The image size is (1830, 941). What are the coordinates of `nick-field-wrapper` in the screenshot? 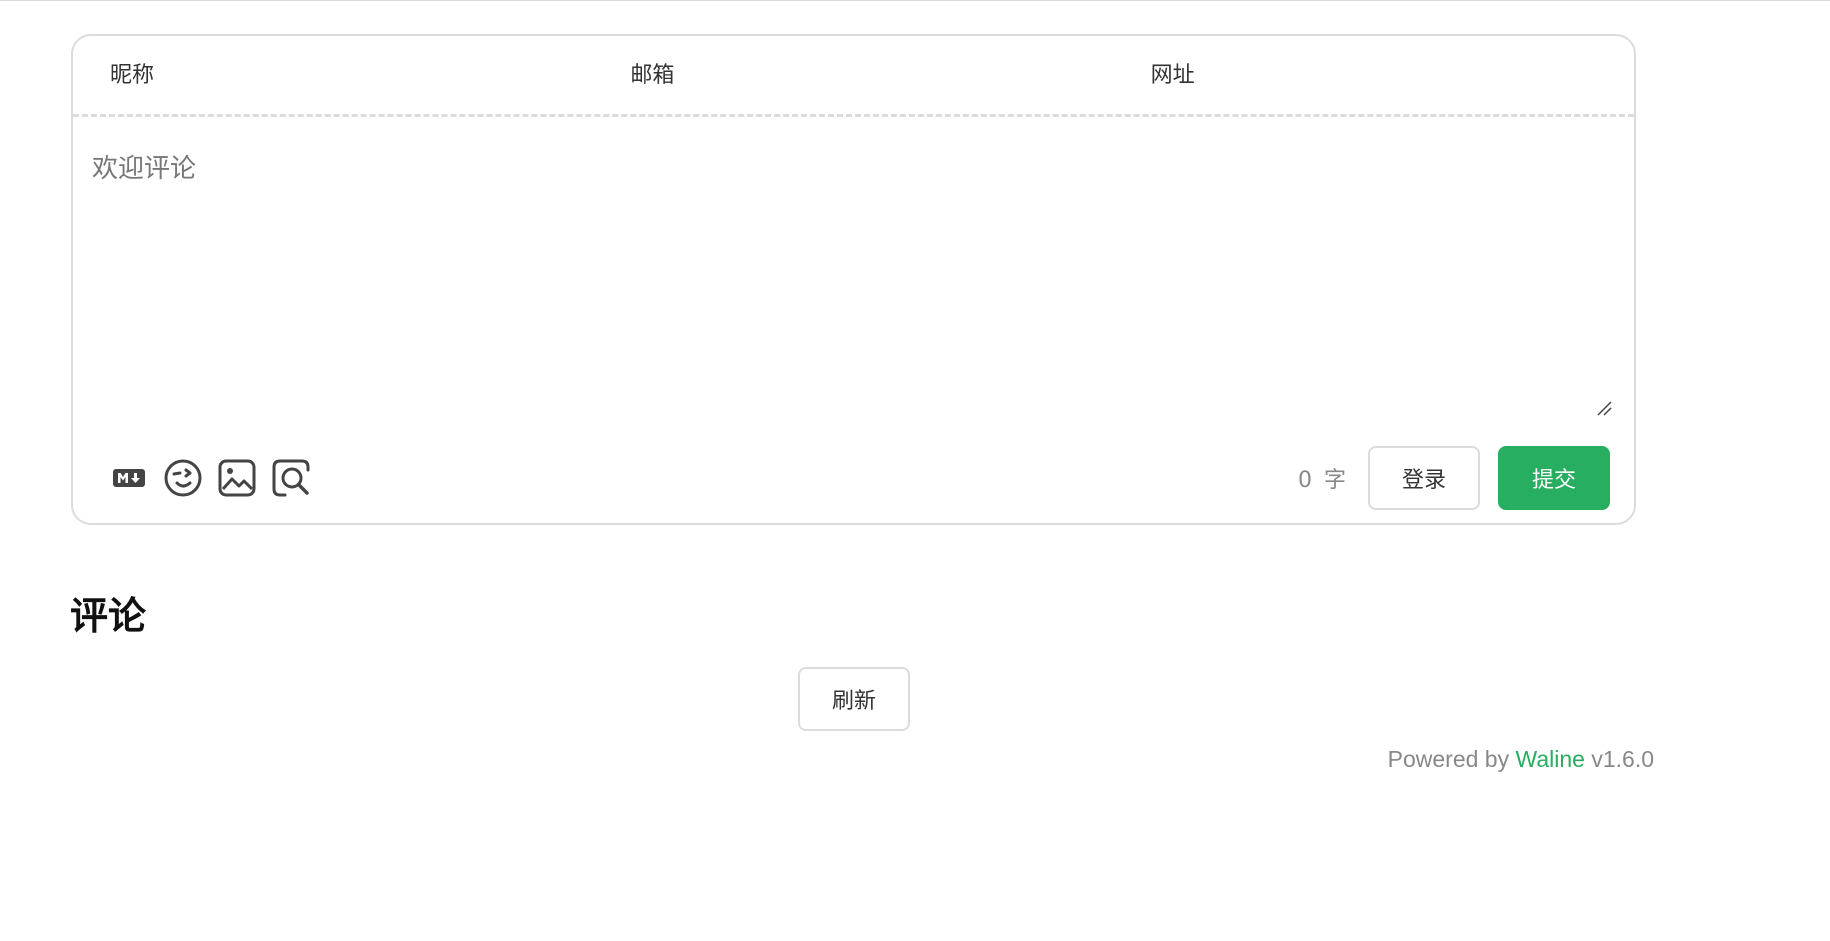 It's located at (333, 75).